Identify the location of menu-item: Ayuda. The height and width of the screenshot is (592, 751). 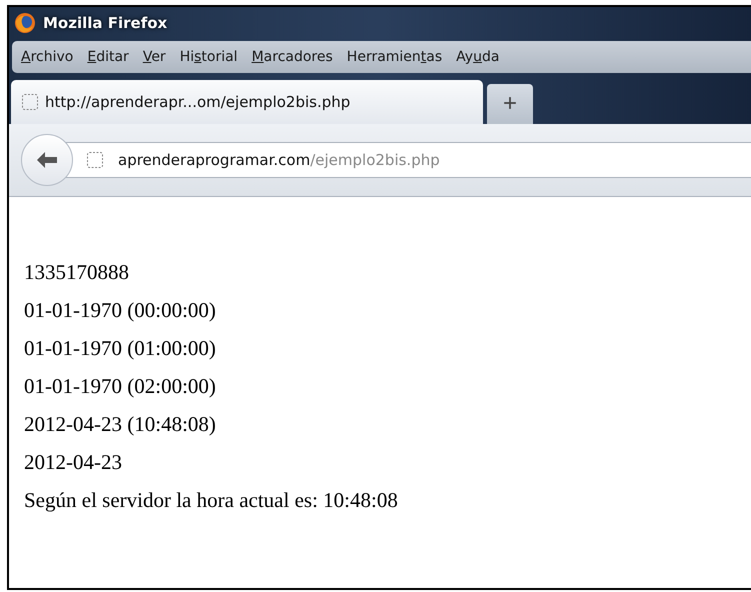
(477, 57).